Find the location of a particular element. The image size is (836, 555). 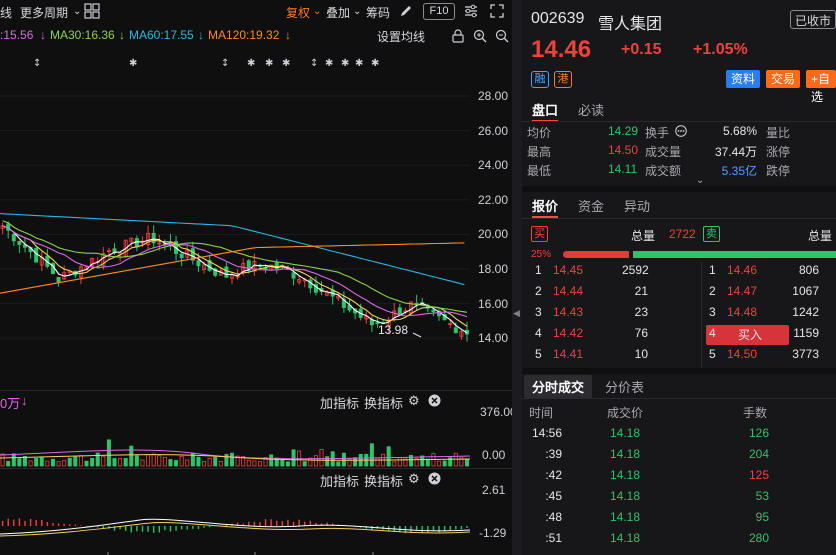

trade-time: :45 is located at coordinates (553, 496).